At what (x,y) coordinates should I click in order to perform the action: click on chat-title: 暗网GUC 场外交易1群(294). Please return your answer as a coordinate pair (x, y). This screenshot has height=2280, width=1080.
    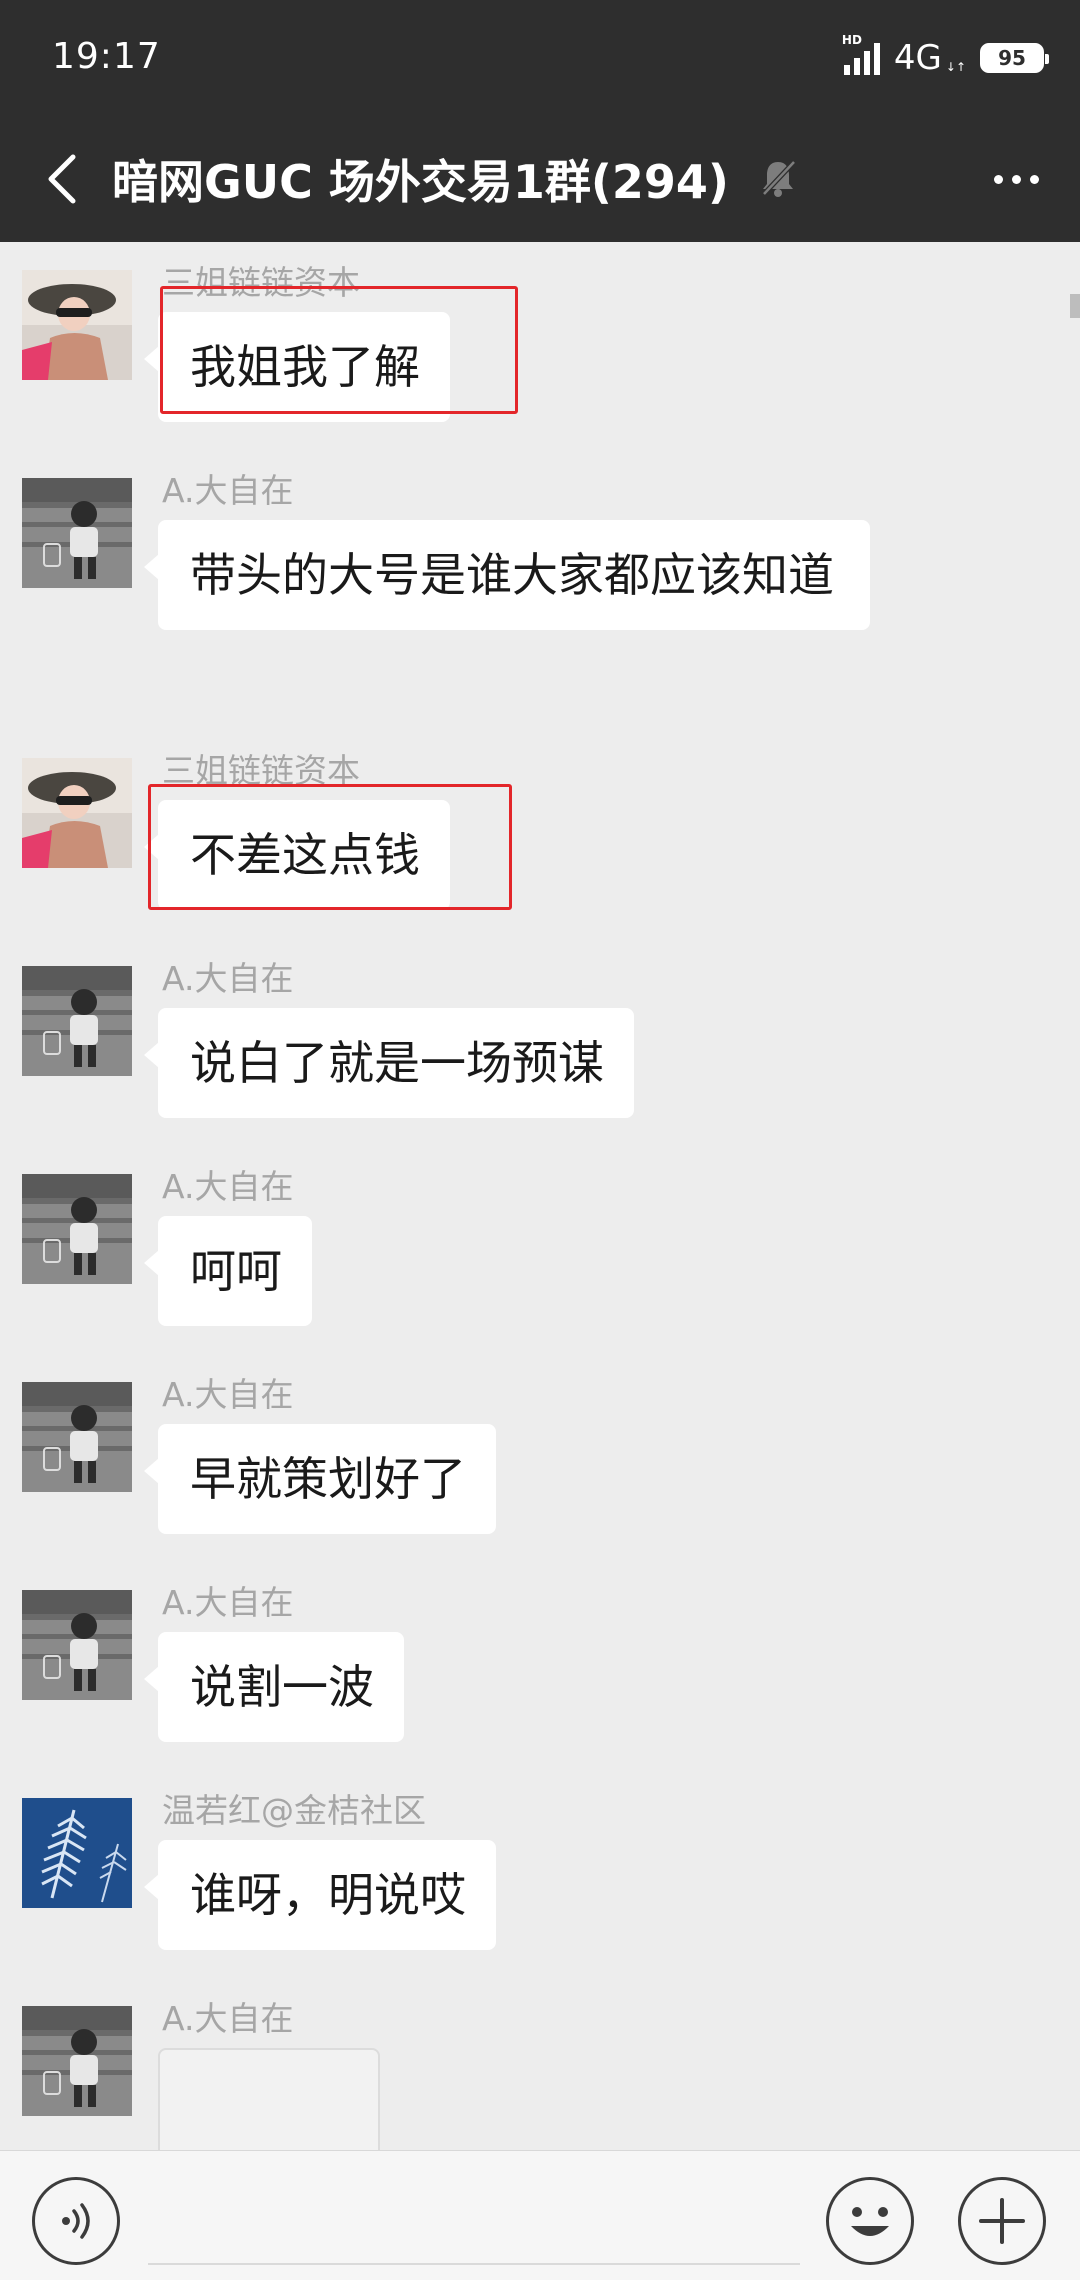
    Looking at the image, I should click on (420, 182).